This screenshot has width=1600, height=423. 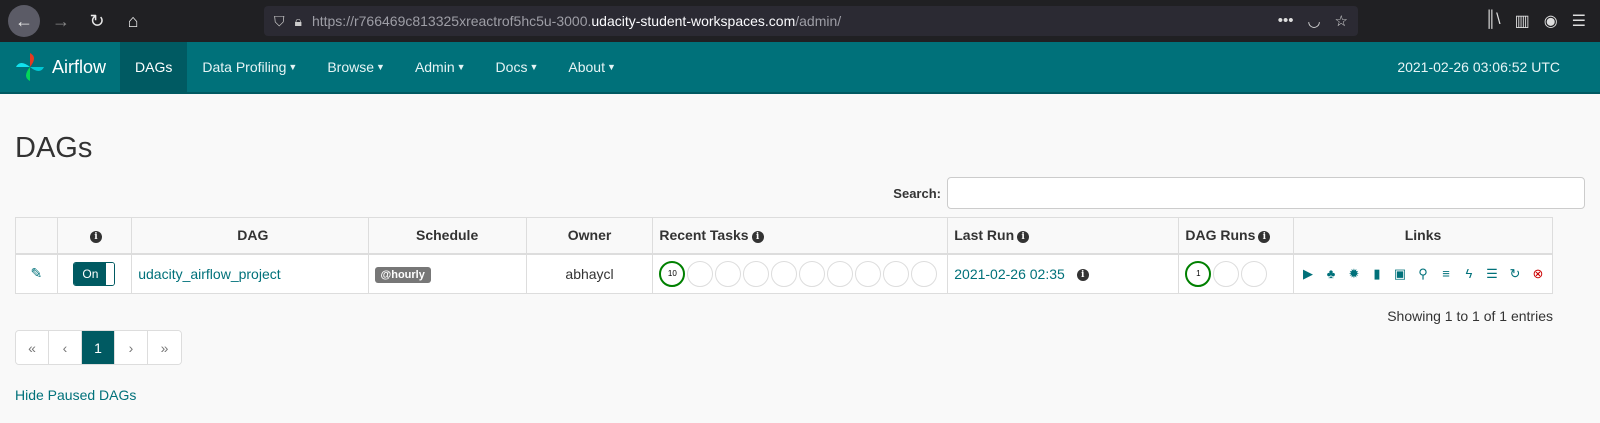 What do you see at coordinates (1522, 21) in the screenshot?
I see `sidebar-icon: ▥` at bounding box center [1522, 21].